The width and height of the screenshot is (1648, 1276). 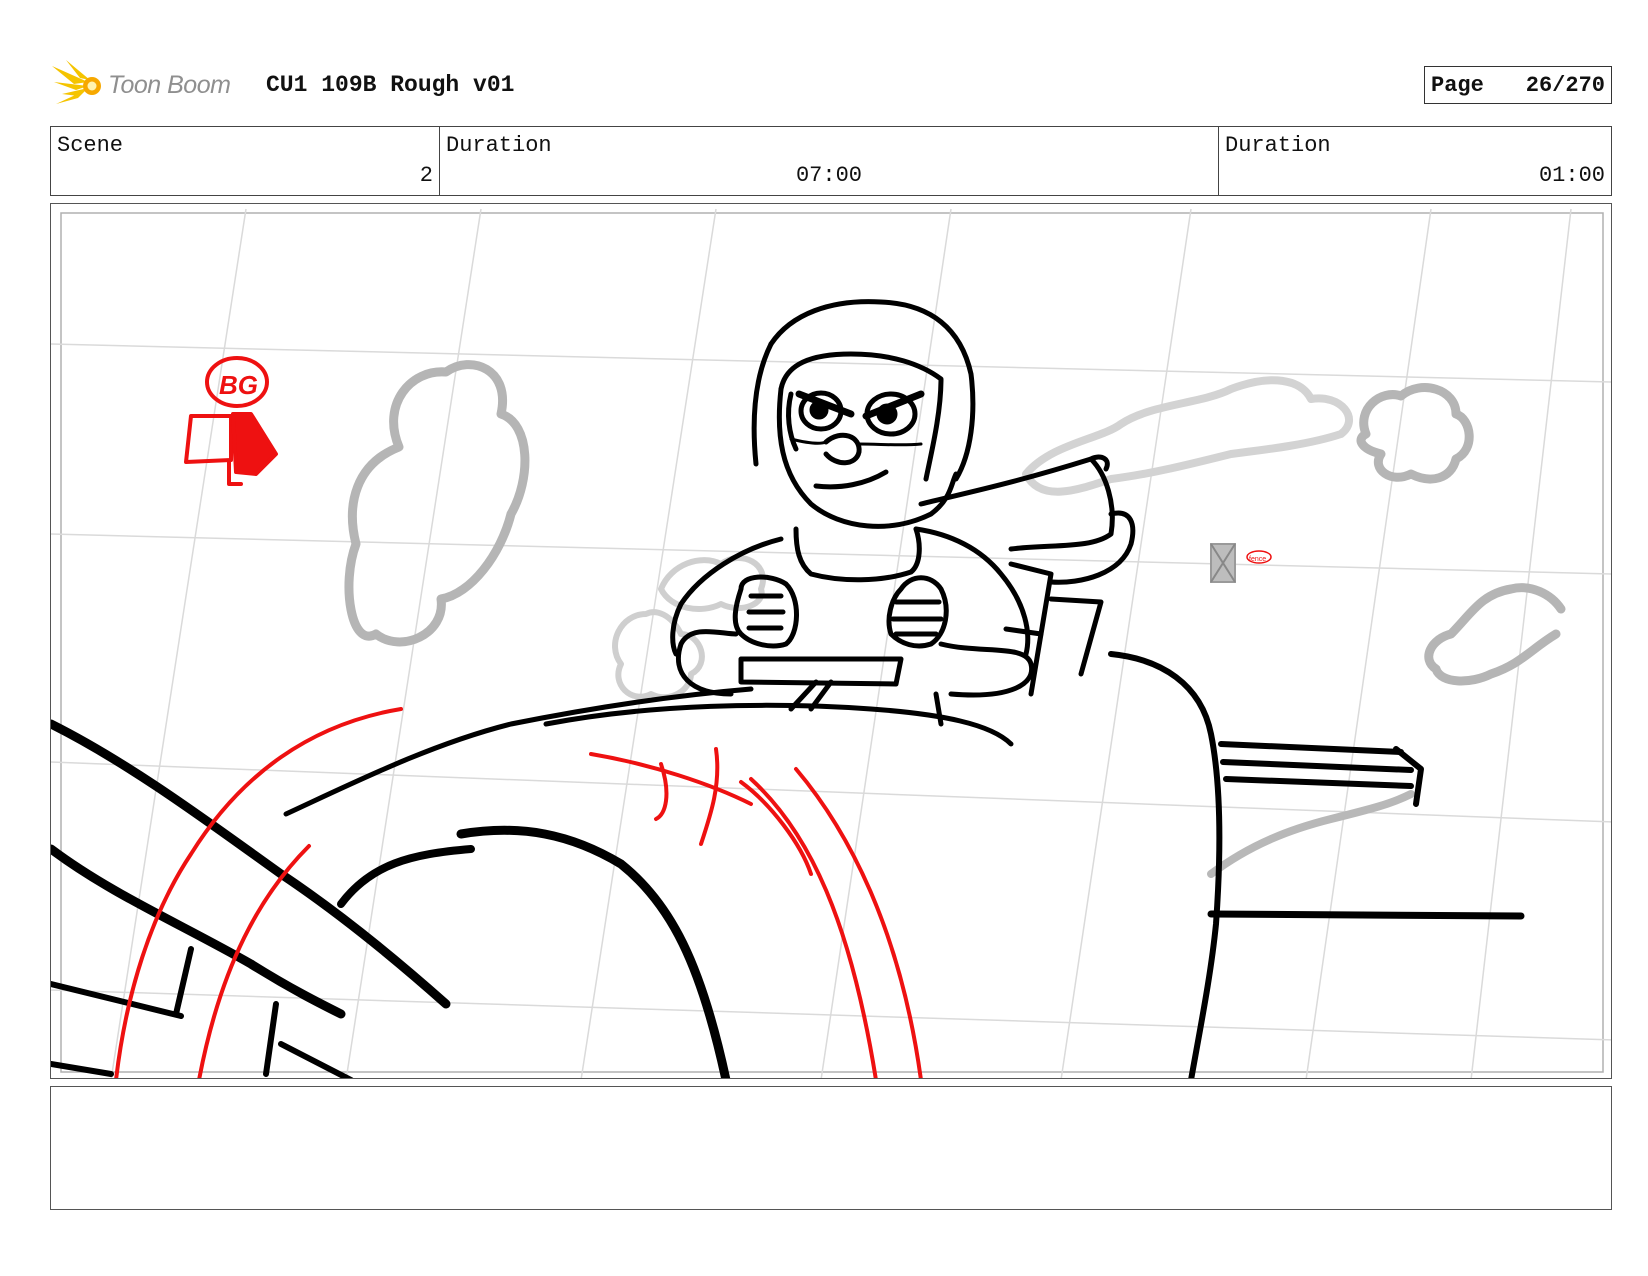 What do you see at coordinates (832, 86) in the screenshot?
I see `page-header: Toon Boom CU1 109B Rough v01 Page 26/270` at bounding box center [832, 86].